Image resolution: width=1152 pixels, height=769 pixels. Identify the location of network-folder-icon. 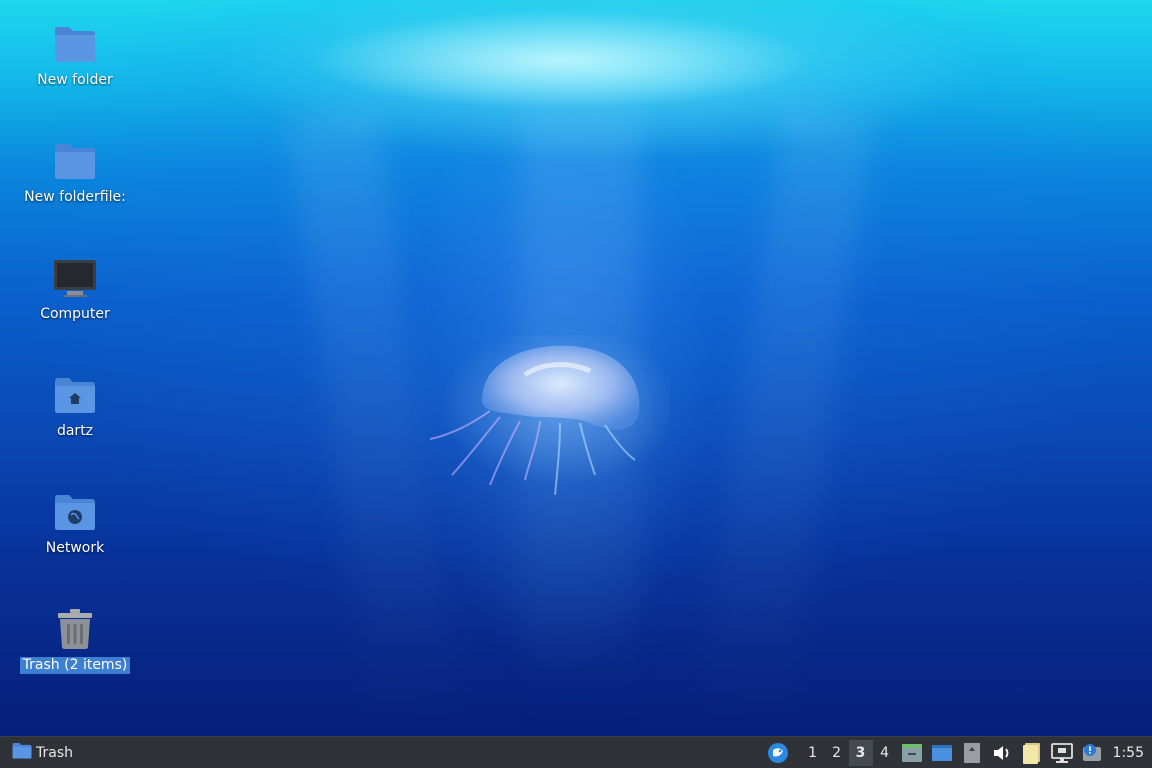
(75, 512).